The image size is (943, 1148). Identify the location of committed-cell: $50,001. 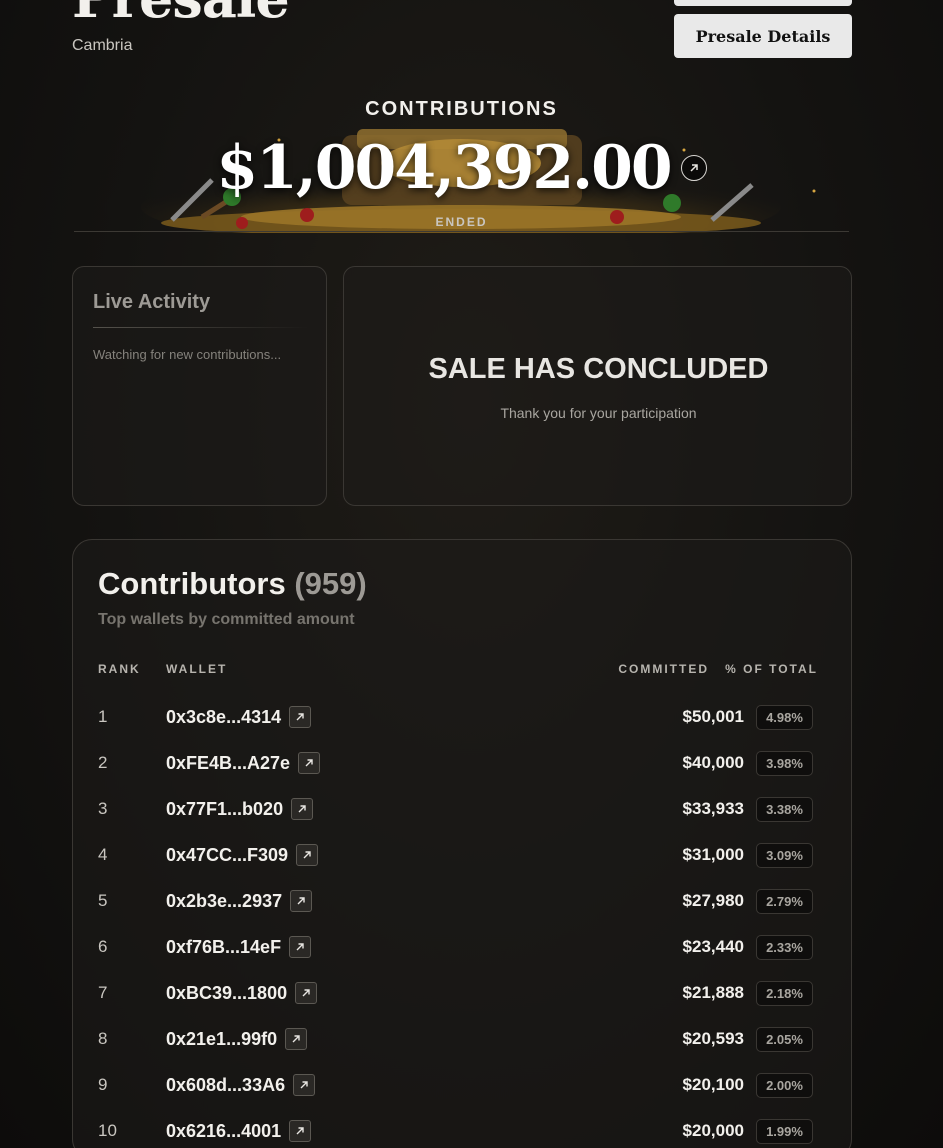
(713, 716).